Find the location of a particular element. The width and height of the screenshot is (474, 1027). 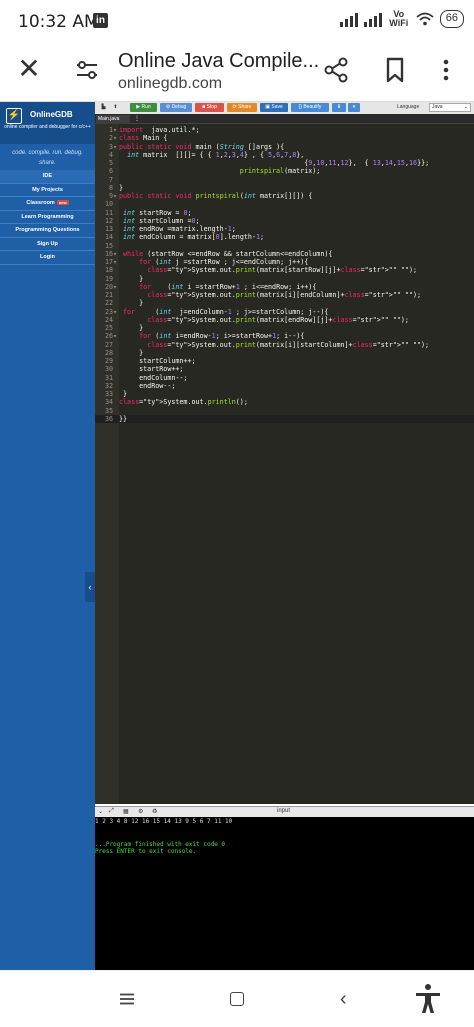

code-line: 6 printspiral(matrix); is located at coordinates (284, 171).